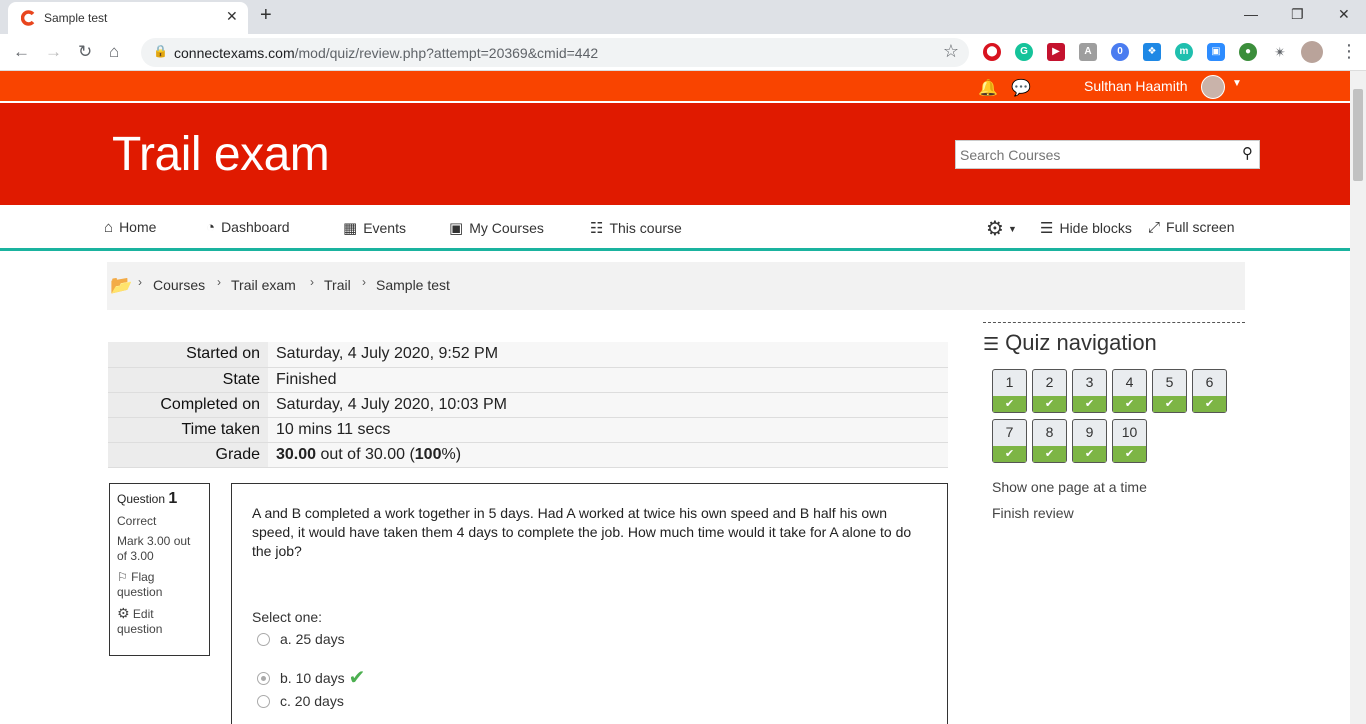  Describe the element at coordinates (1184, 52) in the screenshot. I see `extension-m-icon: m` at that location.